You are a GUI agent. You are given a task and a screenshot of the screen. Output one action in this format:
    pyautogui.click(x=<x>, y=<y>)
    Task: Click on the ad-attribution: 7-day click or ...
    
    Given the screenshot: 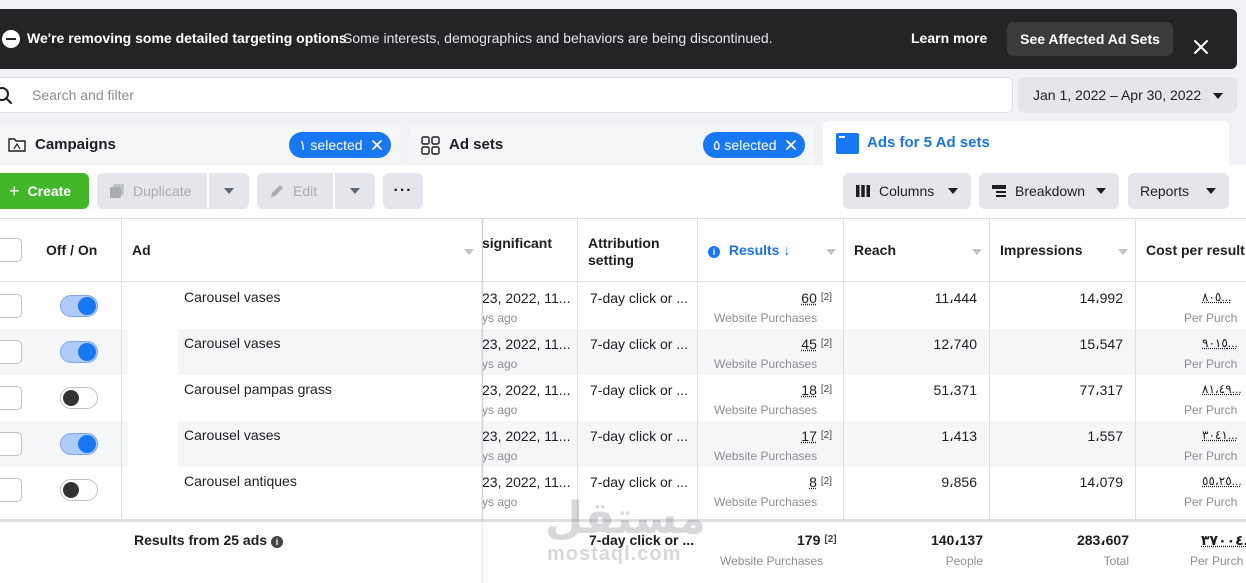 What is the action you would take?
    pyautogui.click(x=639, y=298)
    